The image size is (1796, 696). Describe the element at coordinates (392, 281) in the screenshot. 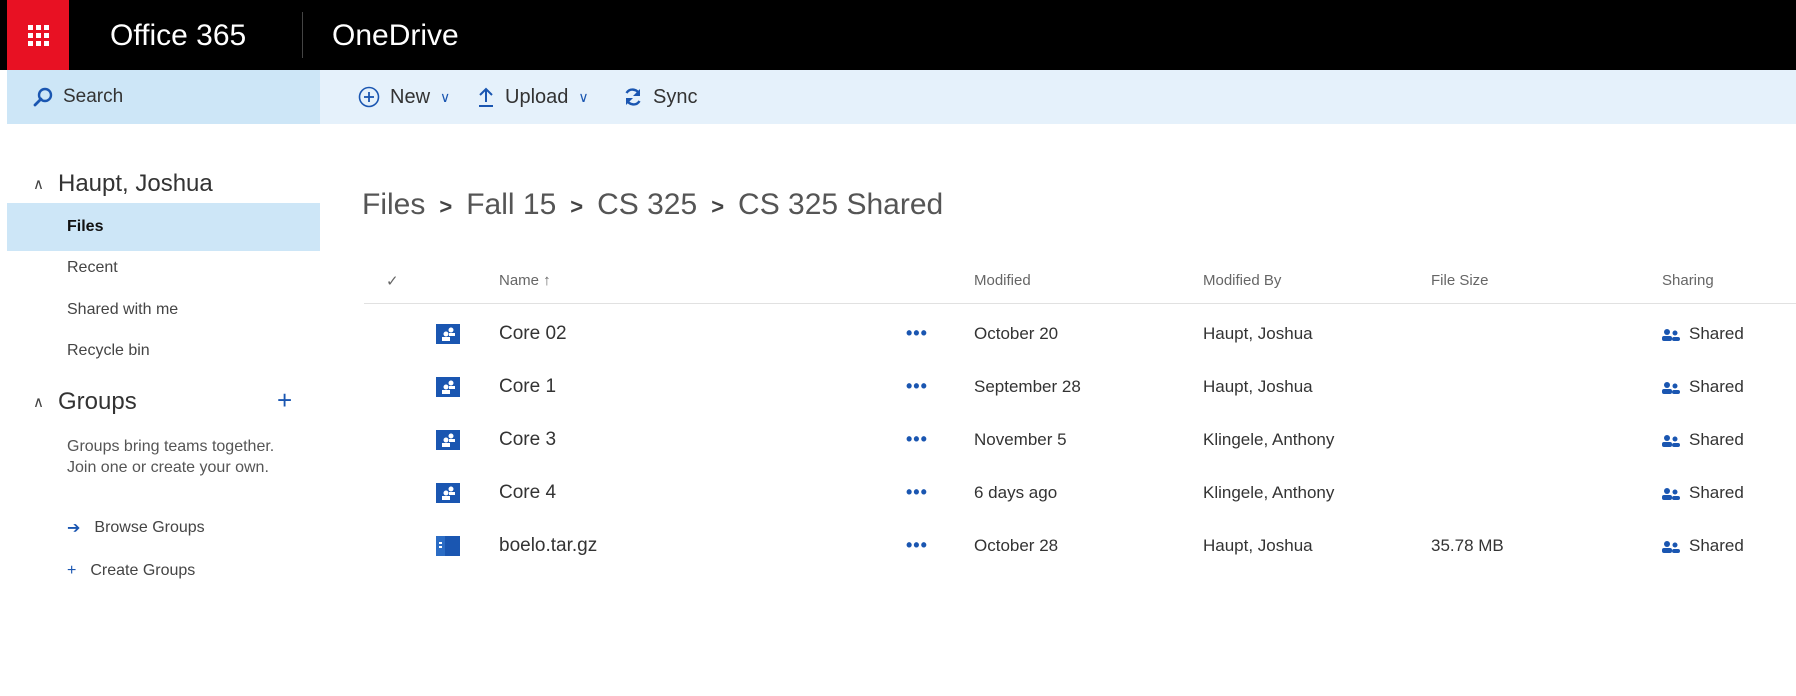

I see `select-all-checkbox: ✓` at that location.